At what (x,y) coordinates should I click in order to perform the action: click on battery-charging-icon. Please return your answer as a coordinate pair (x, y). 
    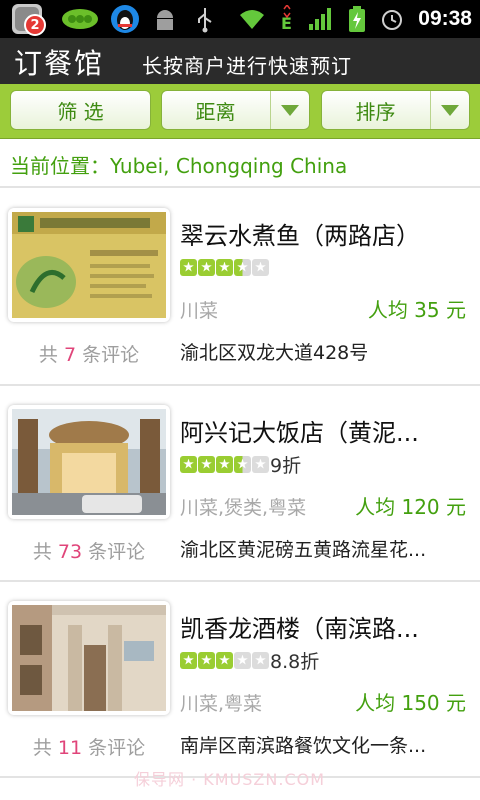
    Looking at the image, I should click on (357, 19).